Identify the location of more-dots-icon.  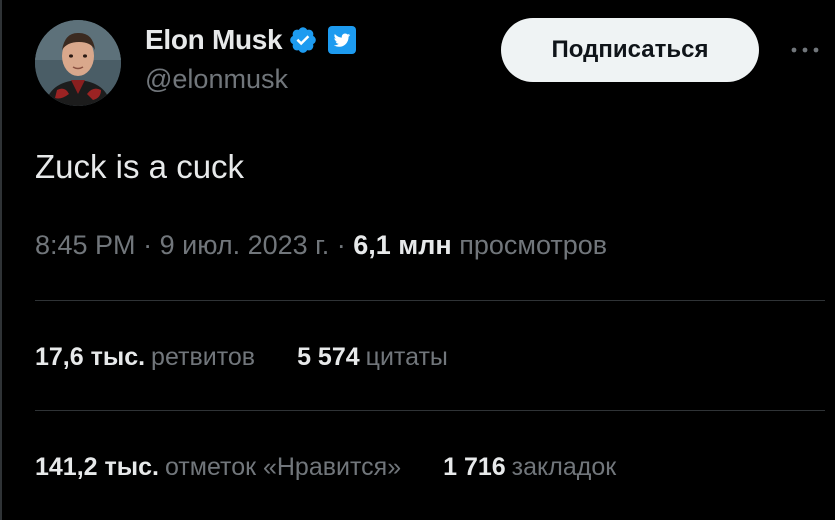
(805, 50).